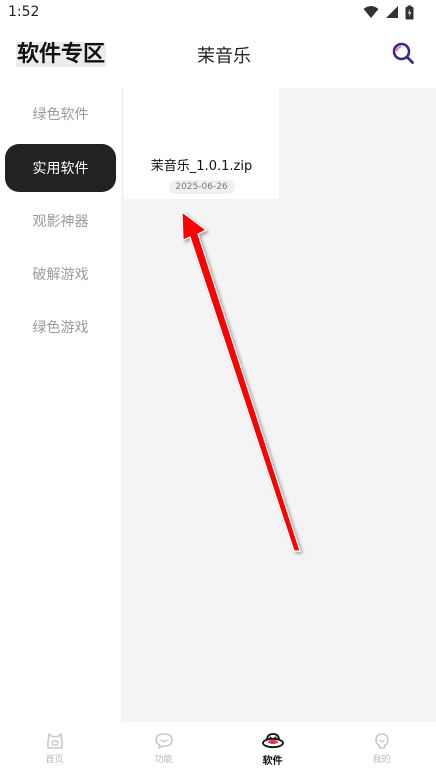 This screenshot has width=436, height=775. I want to click on sidebar-item-label: 绿色软件, so click(60, 115).